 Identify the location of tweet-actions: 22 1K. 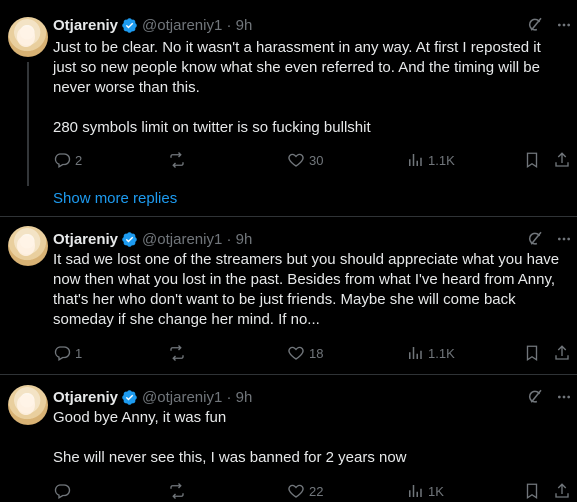
(312, 491).